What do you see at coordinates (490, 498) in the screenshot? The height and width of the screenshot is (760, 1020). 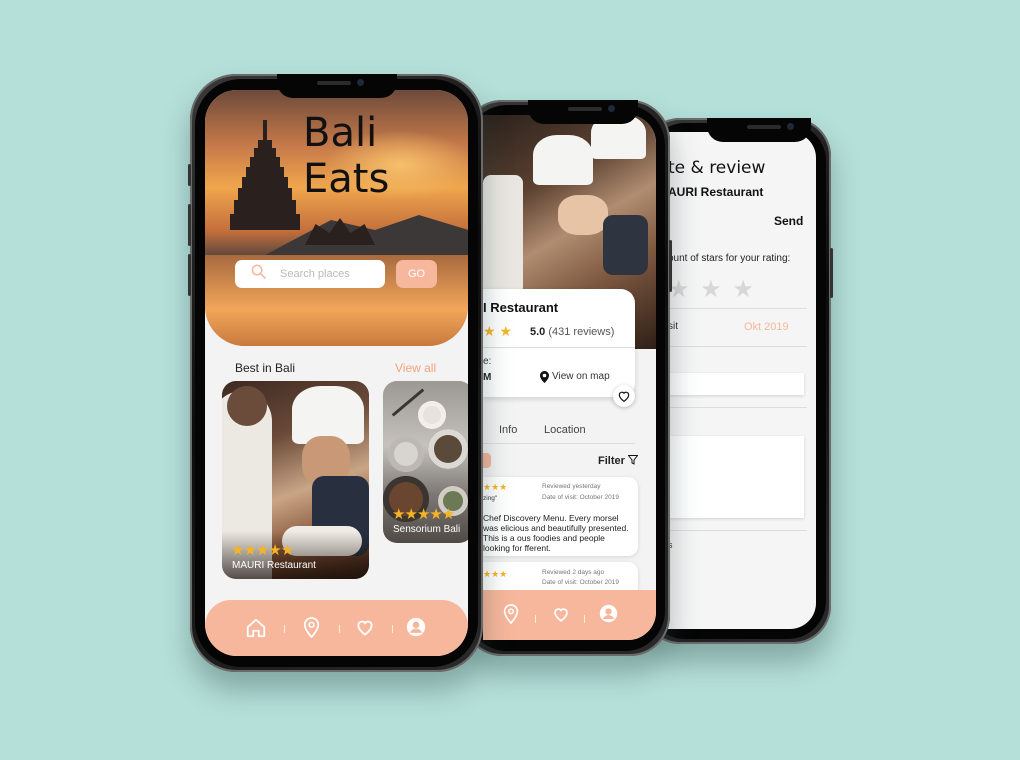 I see `review-quote: zing"` at bounding box center [490, 498].